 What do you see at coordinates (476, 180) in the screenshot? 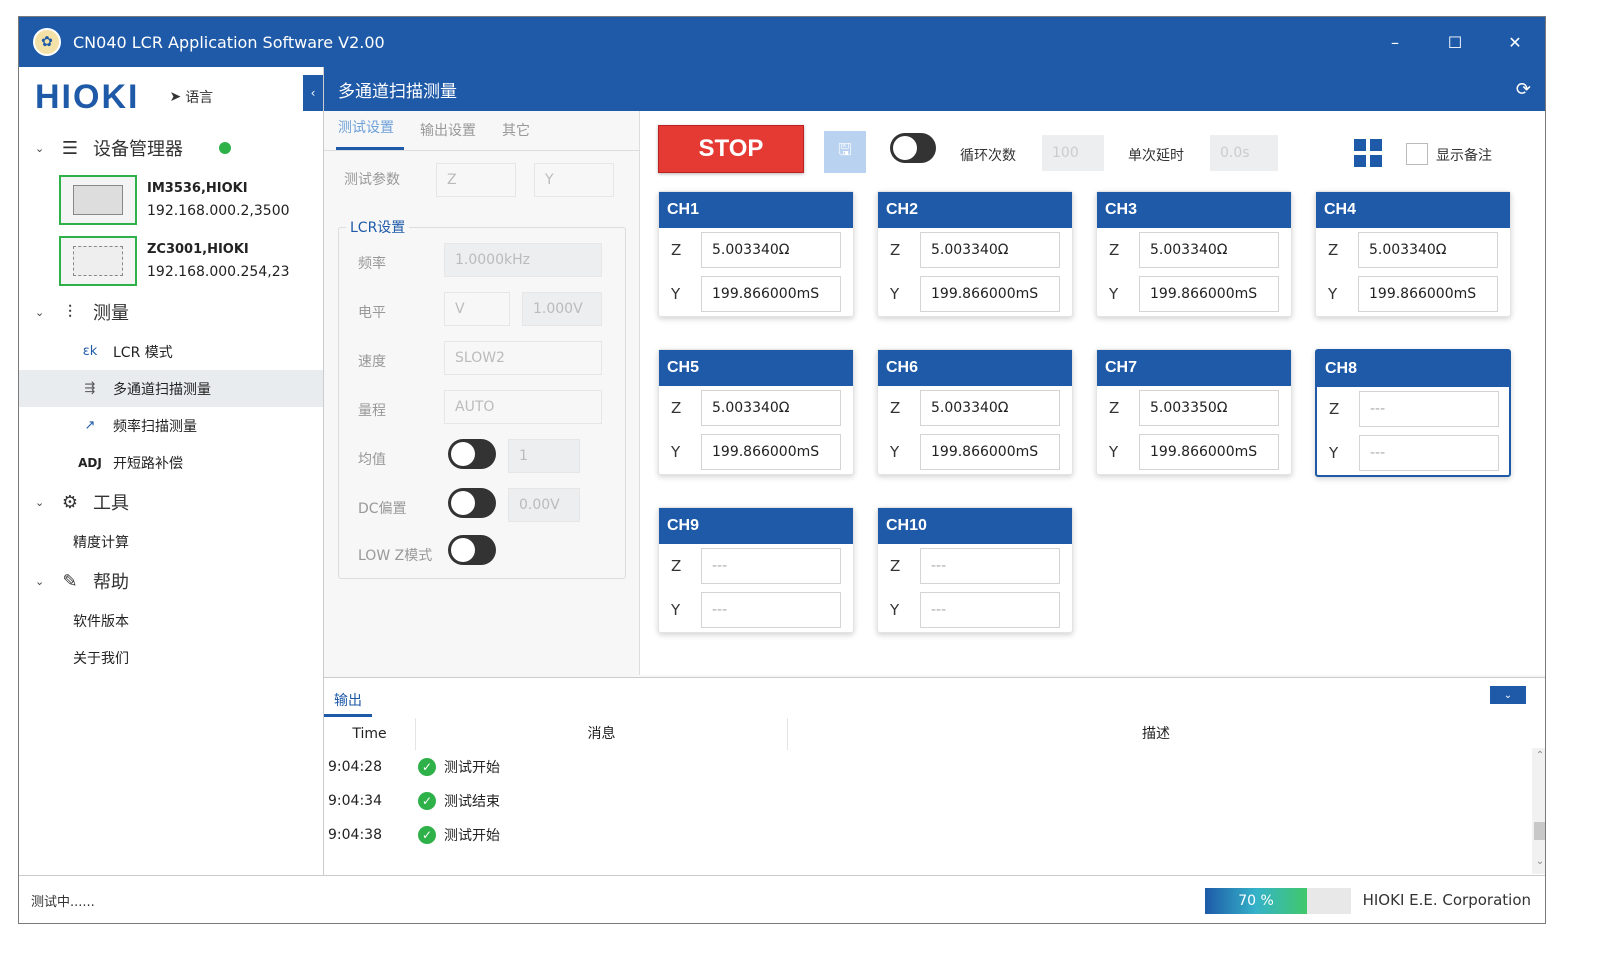
I see `test-param-1-select: Z` at bounding box center [476, 180].